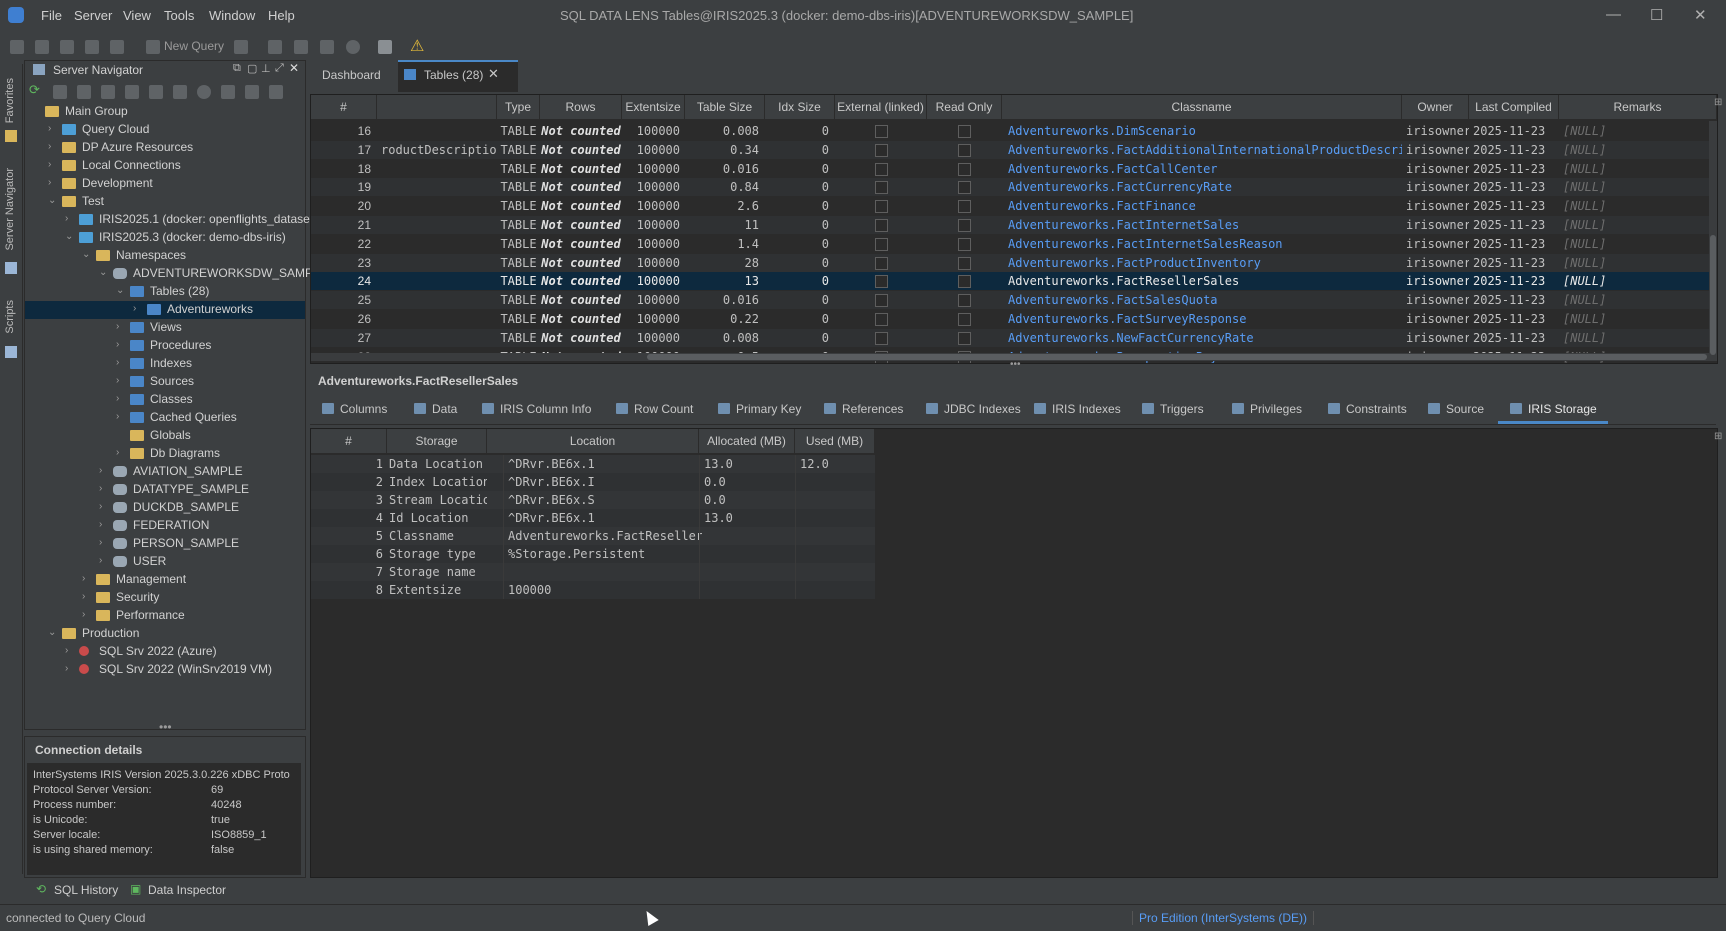 The height and width of the screenshot is (931, 1726). I want to click on horizontal-scrollbar-thumb, so click(1177, 357).